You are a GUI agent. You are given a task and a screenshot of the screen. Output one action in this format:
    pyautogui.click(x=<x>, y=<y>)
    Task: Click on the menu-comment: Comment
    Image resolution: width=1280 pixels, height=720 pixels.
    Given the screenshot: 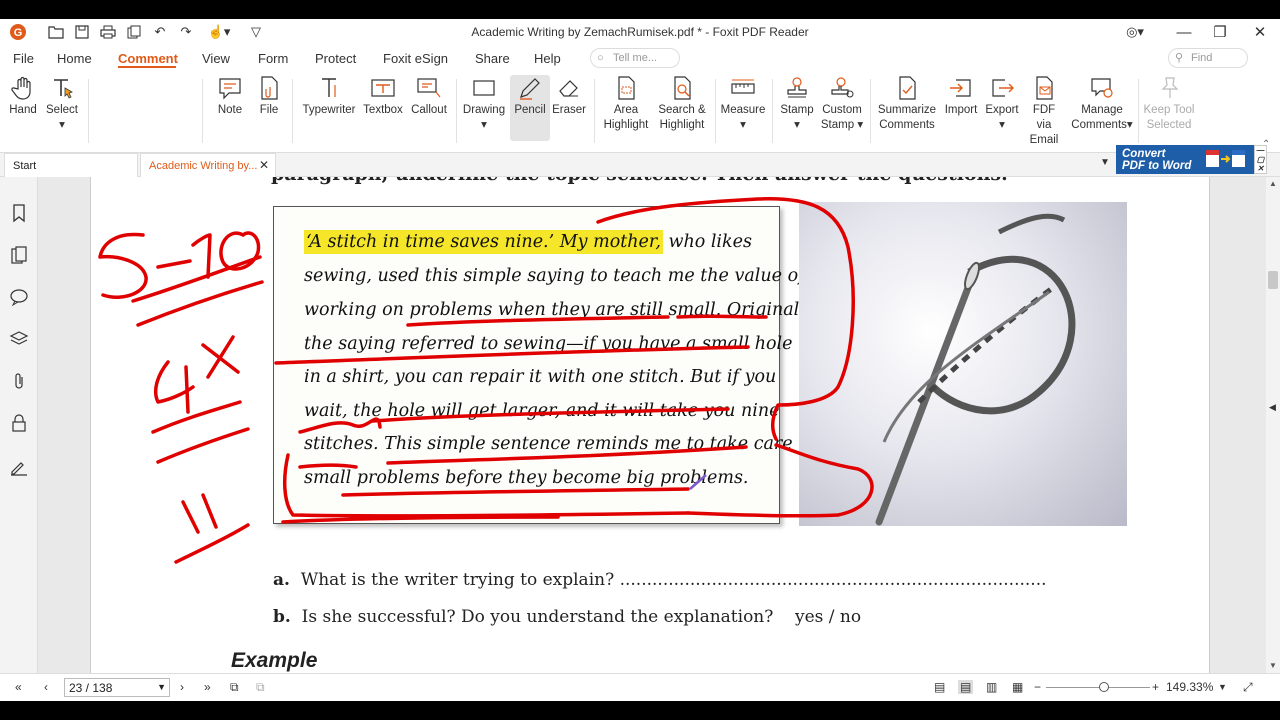 What is the action you would take?
    pyautogui.click(x=148, y=58)
    